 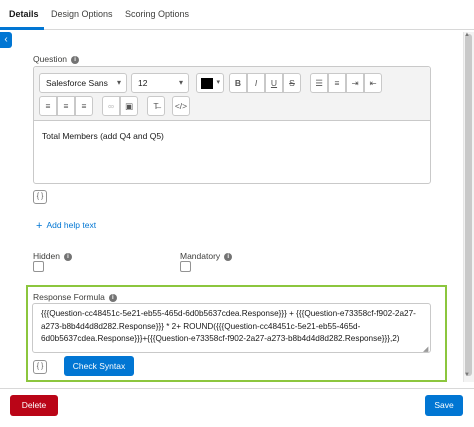 I want to click on hidden-label-row: Hidden i, so click(x=52, y=256).